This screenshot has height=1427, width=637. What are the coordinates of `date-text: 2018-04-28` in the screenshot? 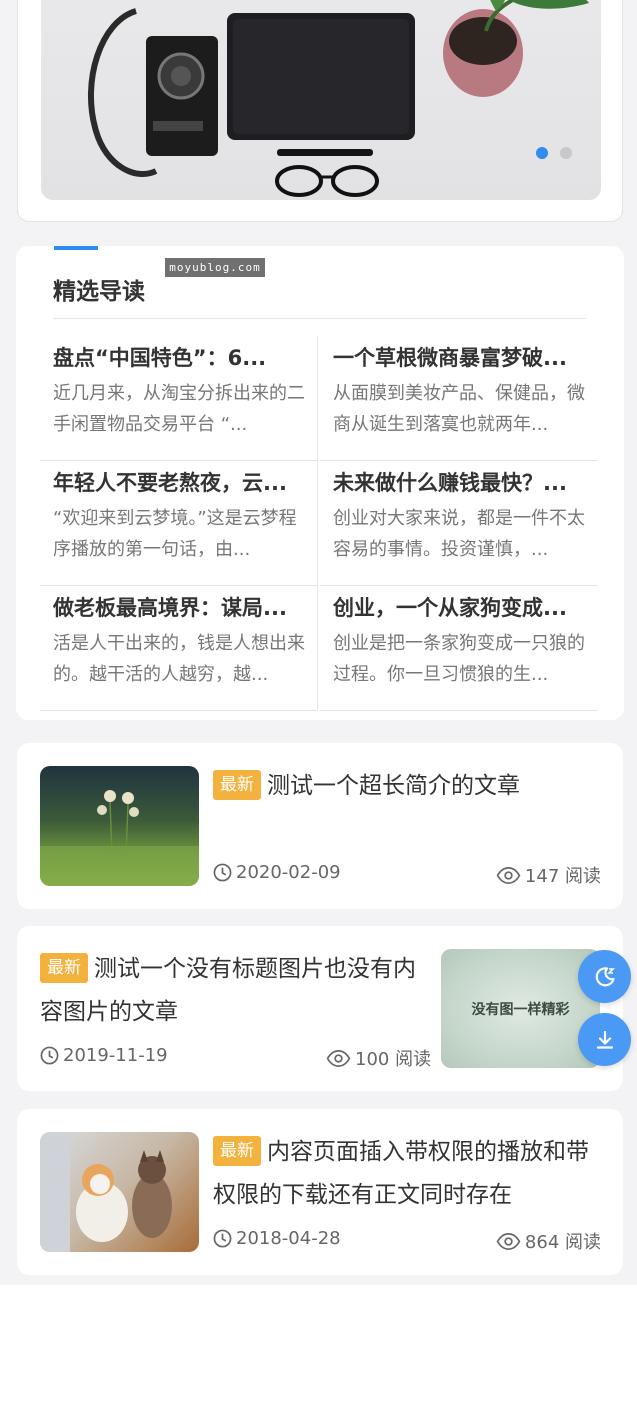 It's located at (288, 1238).